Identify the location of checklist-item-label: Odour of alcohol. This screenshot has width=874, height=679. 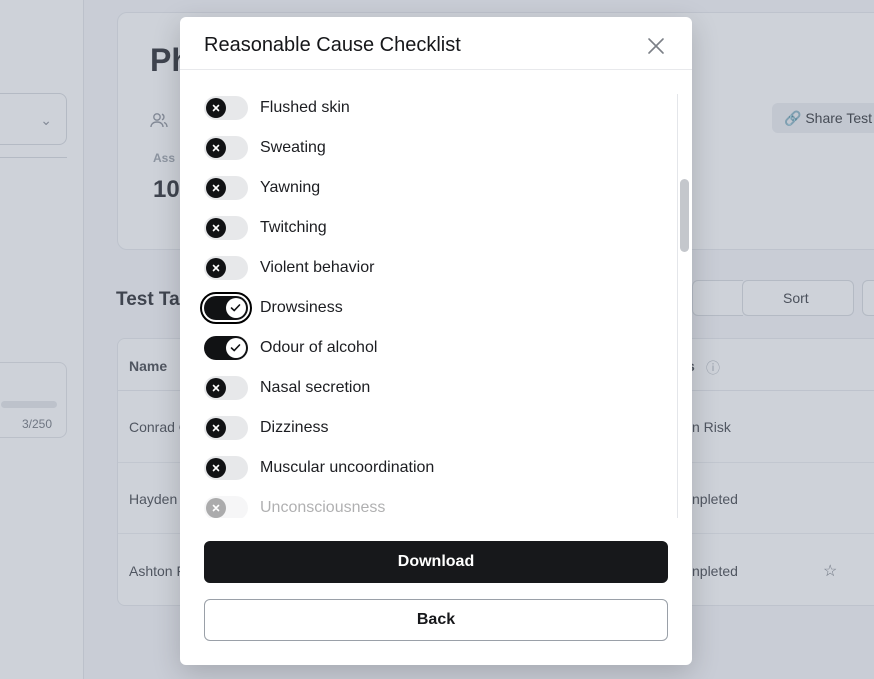
(319, 347).